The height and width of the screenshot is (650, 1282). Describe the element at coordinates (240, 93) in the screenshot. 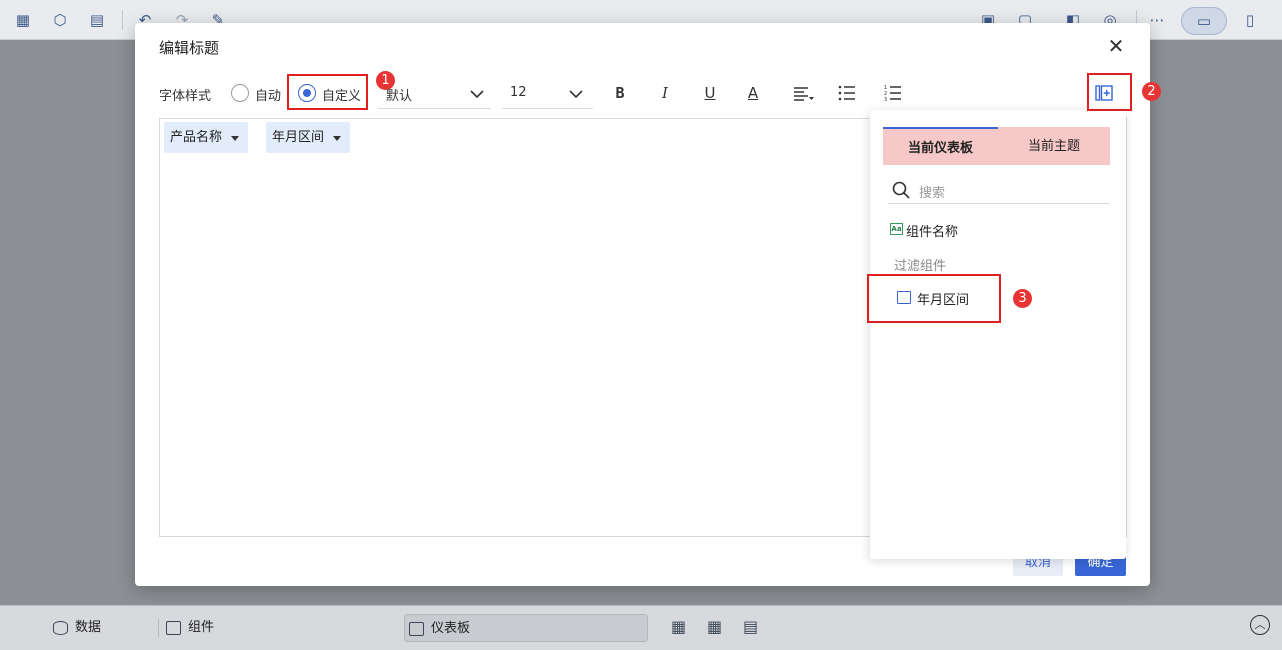

I see `radio-auto` at that location.